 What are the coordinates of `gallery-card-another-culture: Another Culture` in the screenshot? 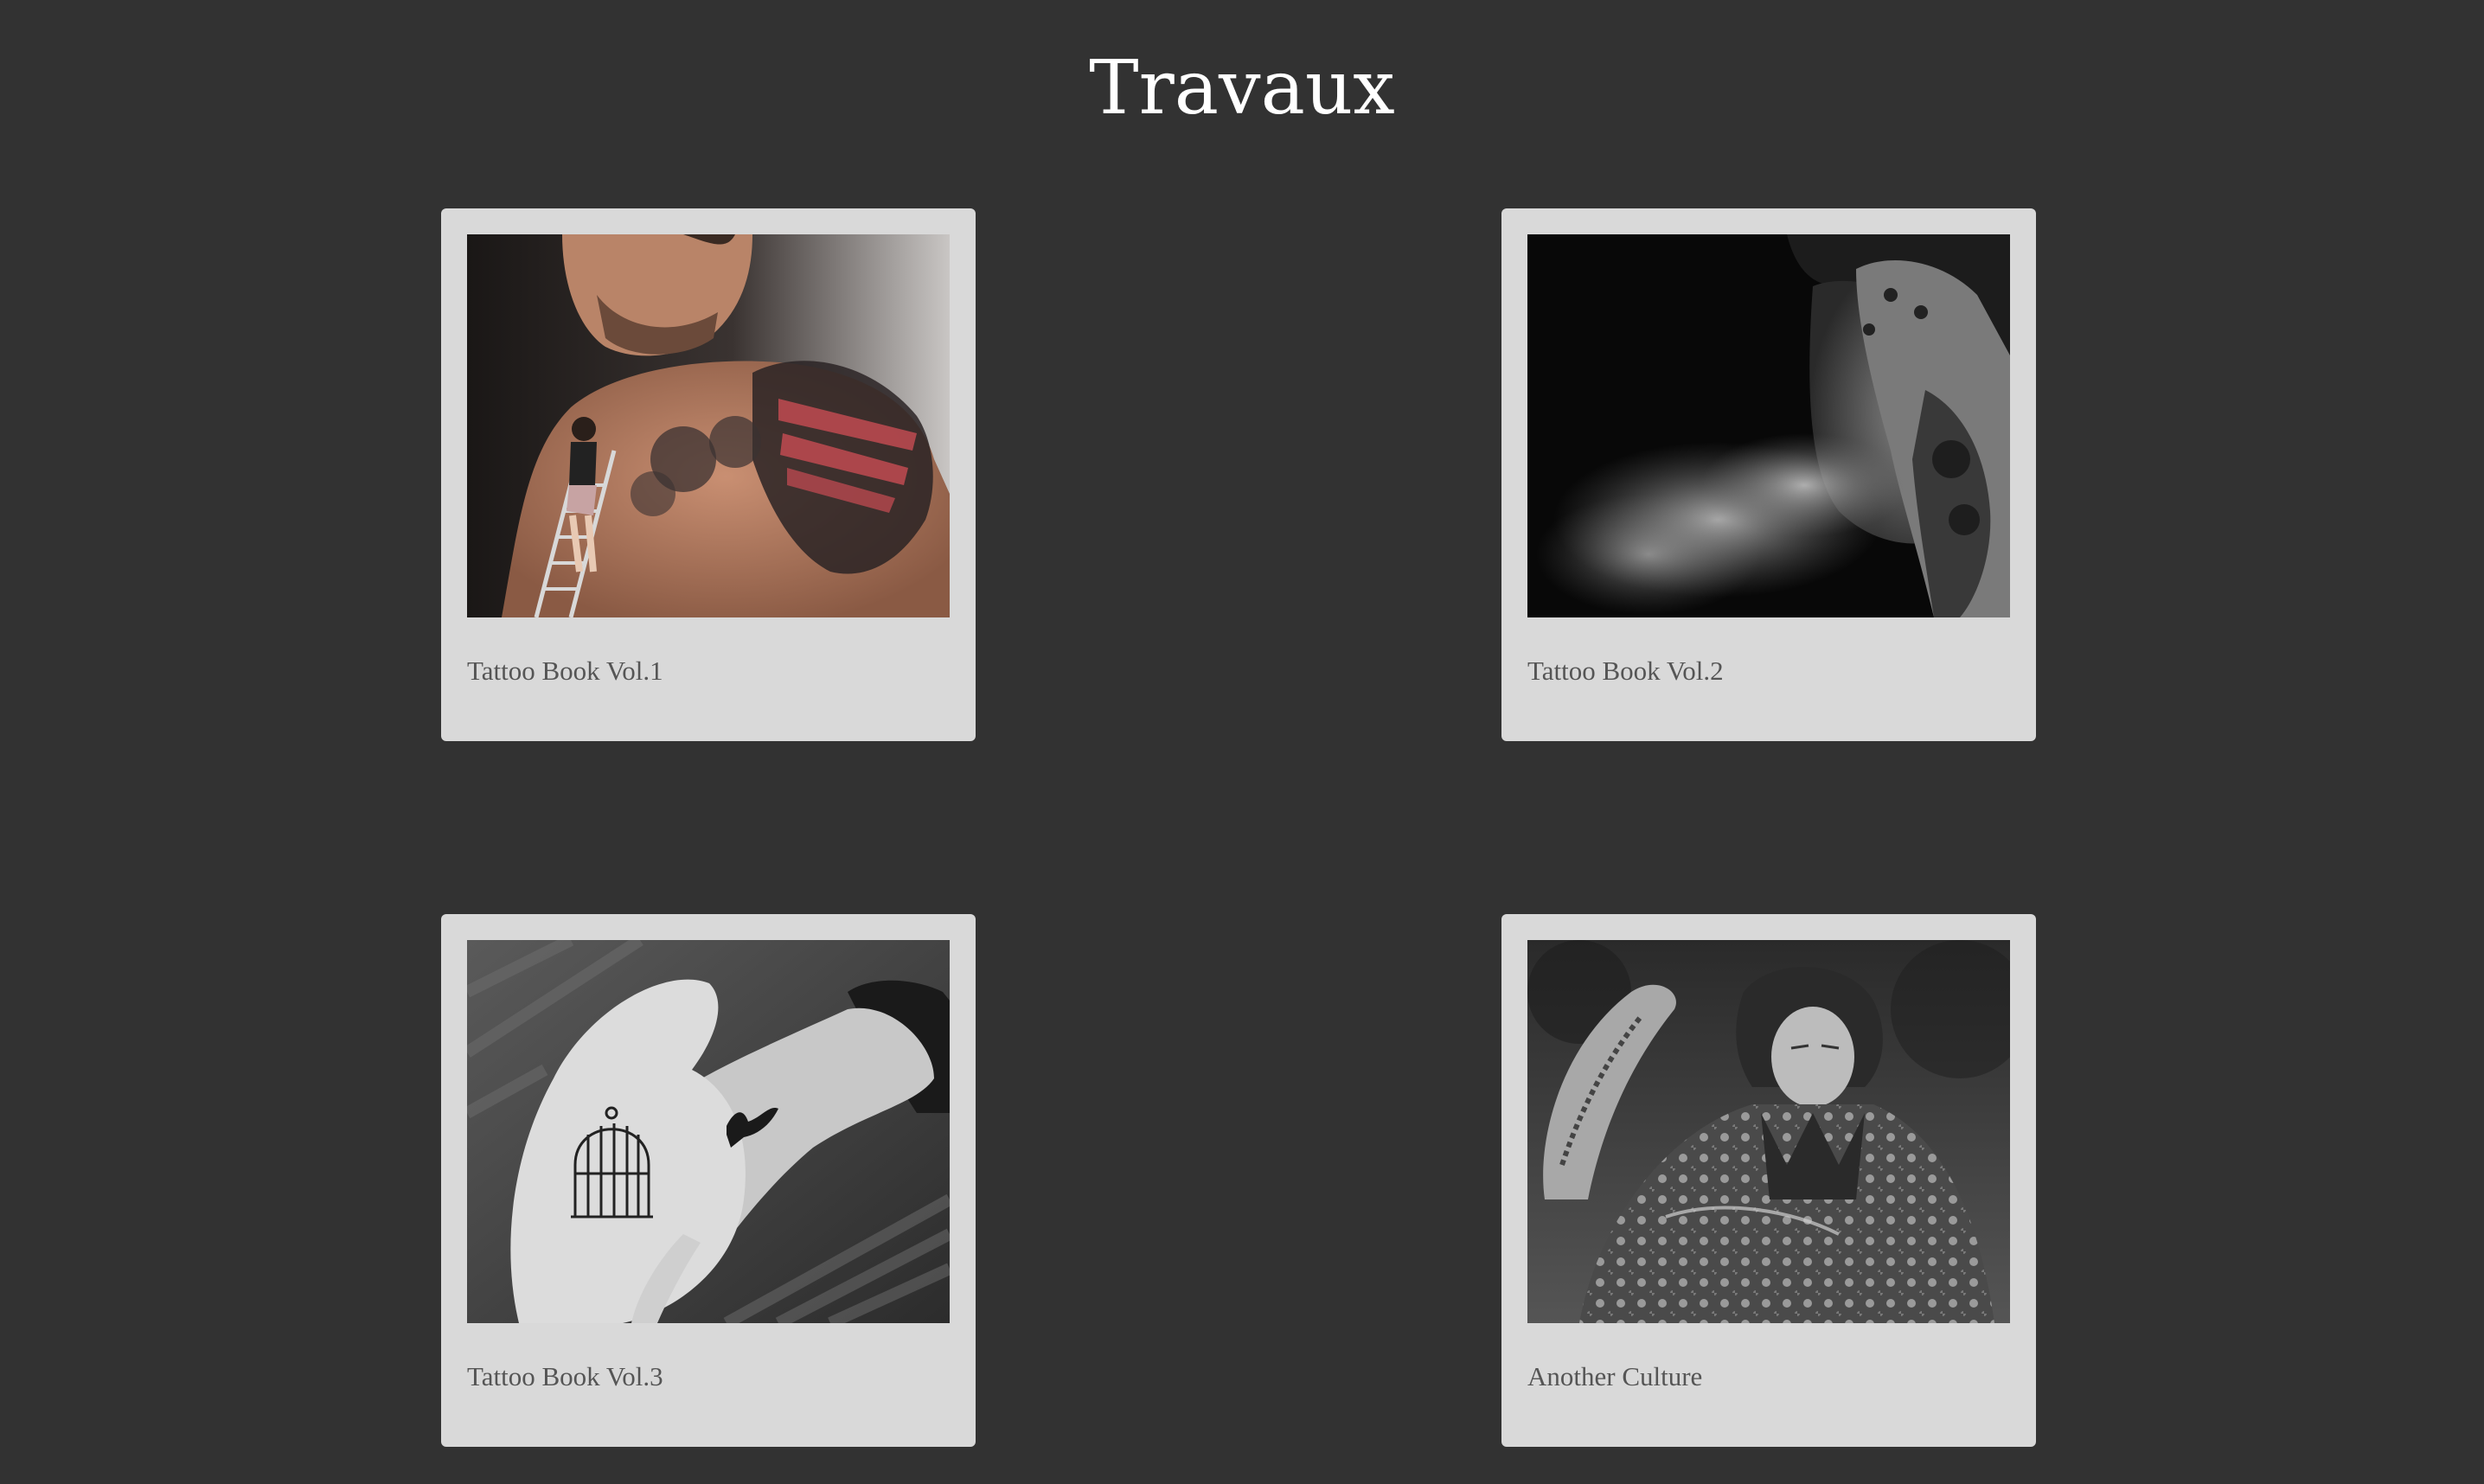 It's located at (1769, 1180).